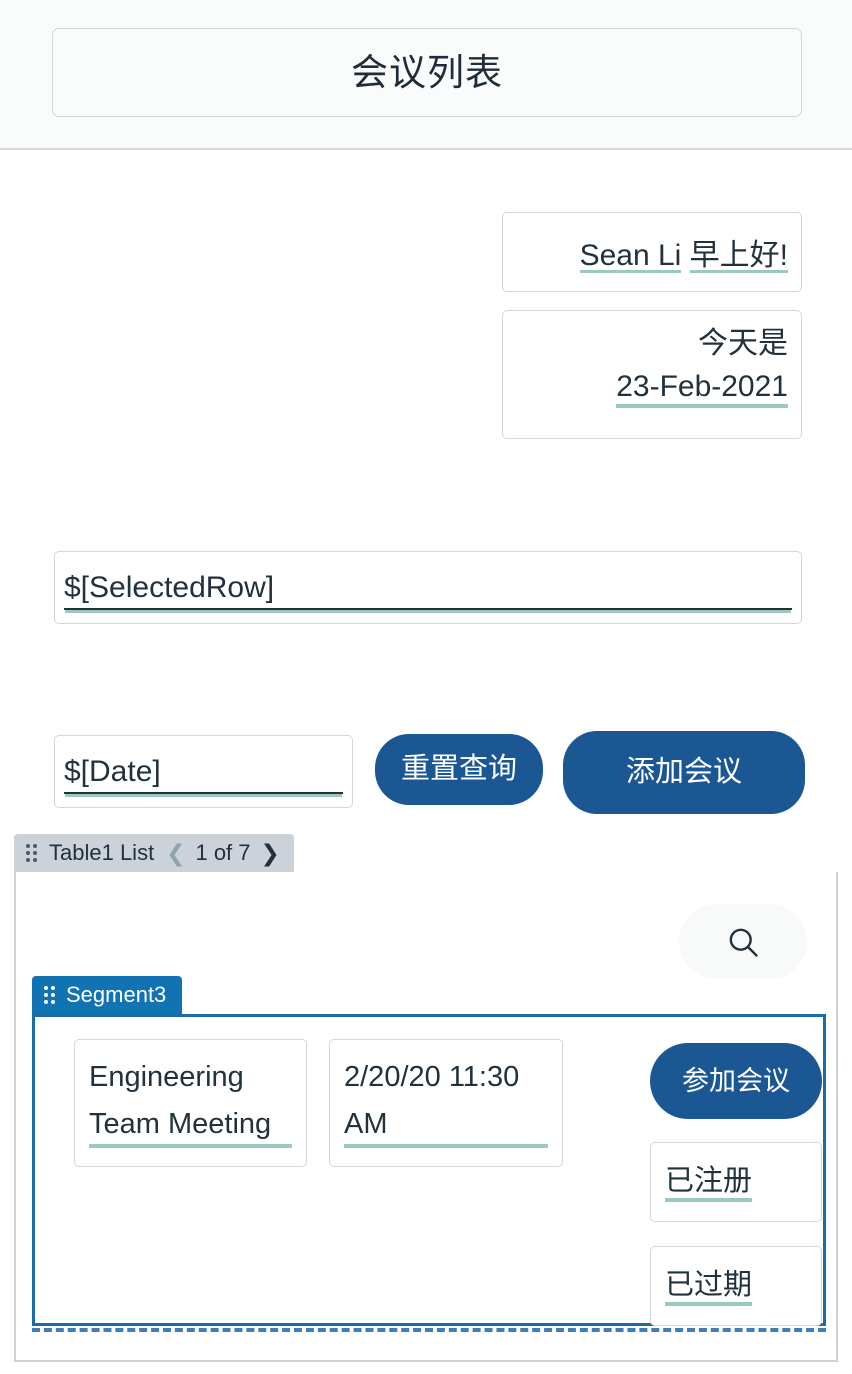  I want to click on page-title-box: 会议列表, so click(427, 72).